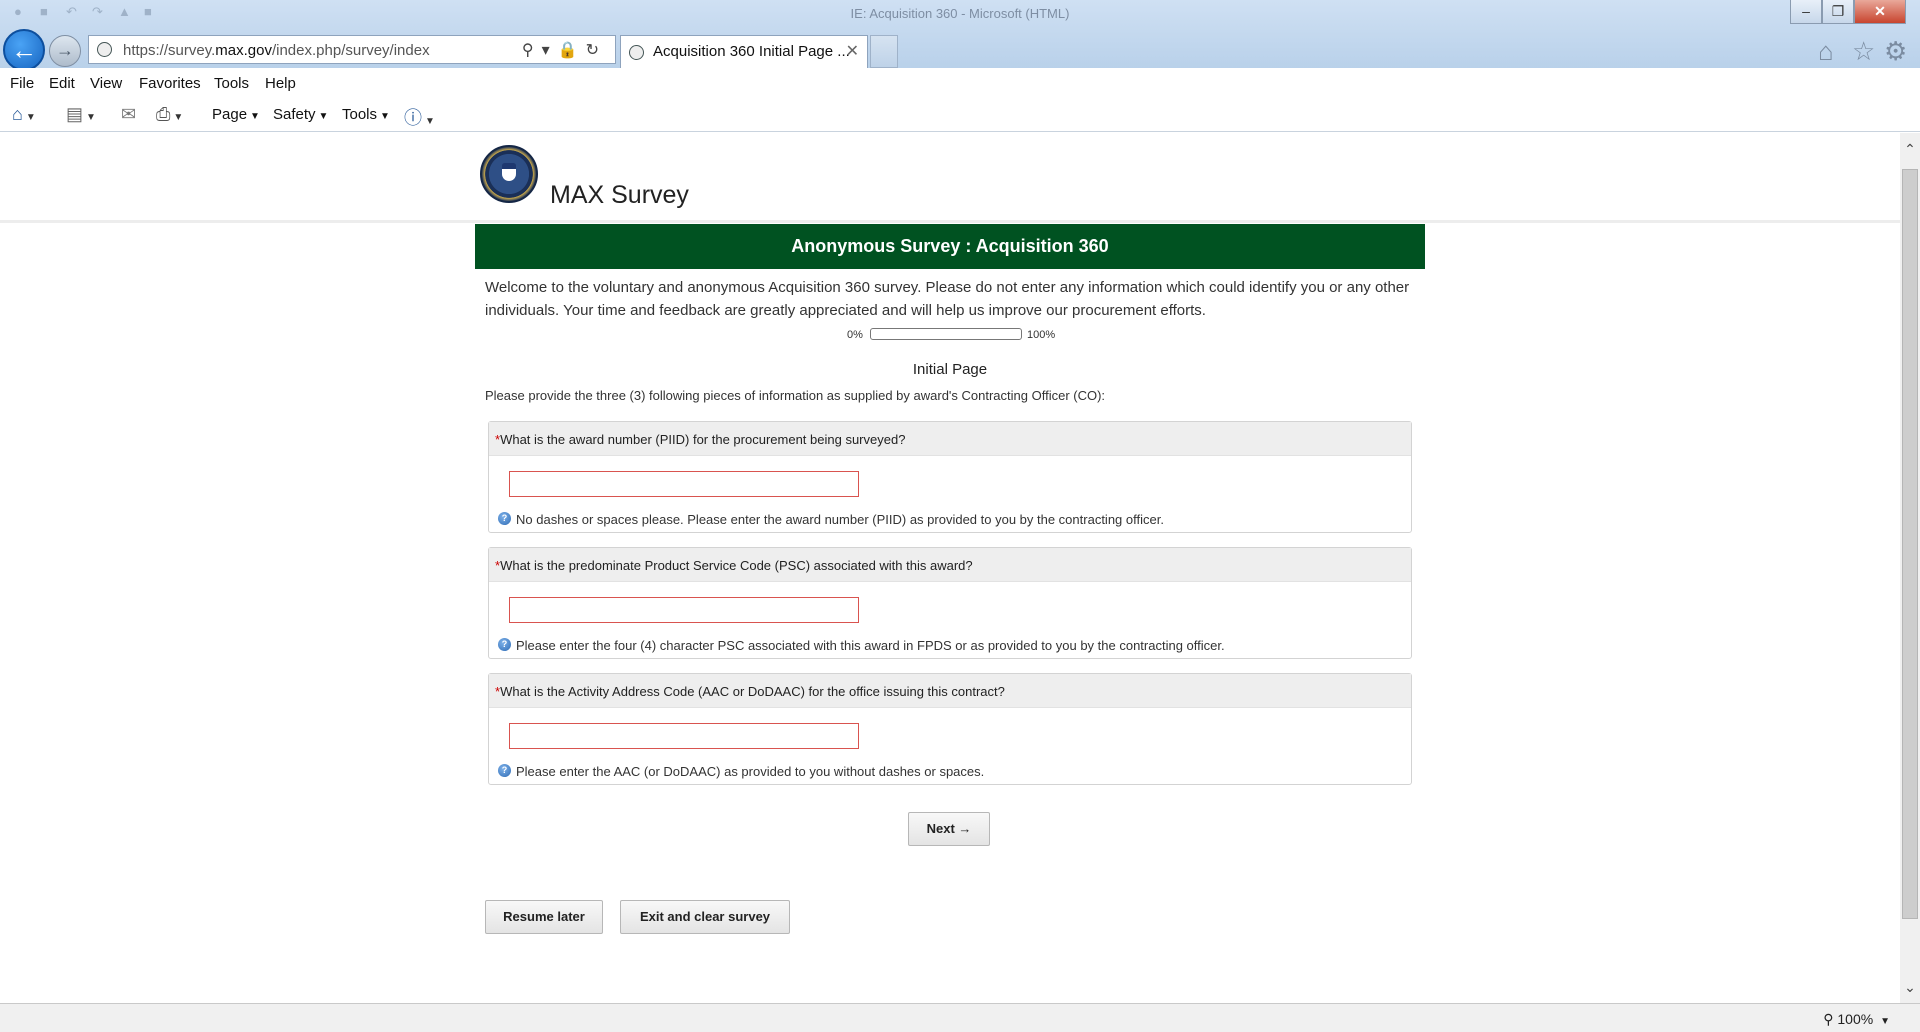 The image size is (1920, 1032). Describe the element at coordinates (684, 610) in the screenshot. I see `psc-input` at that location.